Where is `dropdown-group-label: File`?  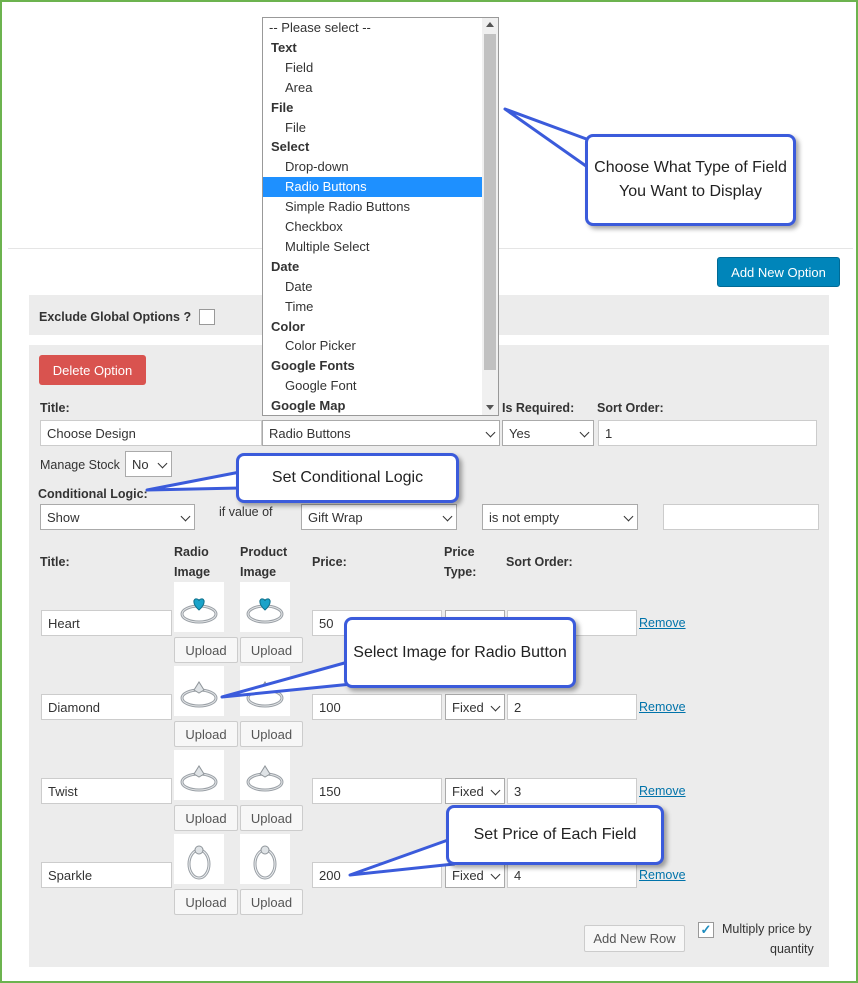
dropdown-group-label: File is located at coordinates (282, 107).